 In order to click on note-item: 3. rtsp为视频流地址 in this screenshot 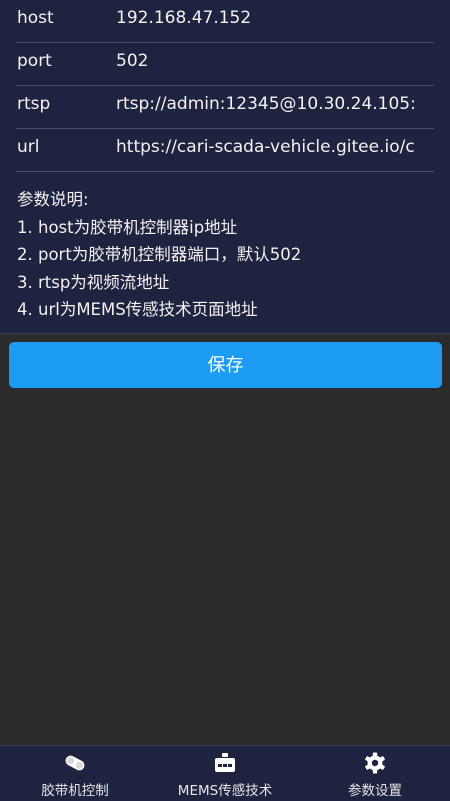, I will do `click(93, 282)`.